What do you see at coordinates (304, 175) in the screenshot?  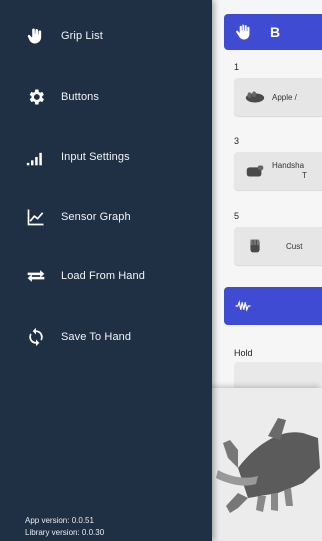 I see `grip-slot-label-line2: T` at bounding box center [304, 175].